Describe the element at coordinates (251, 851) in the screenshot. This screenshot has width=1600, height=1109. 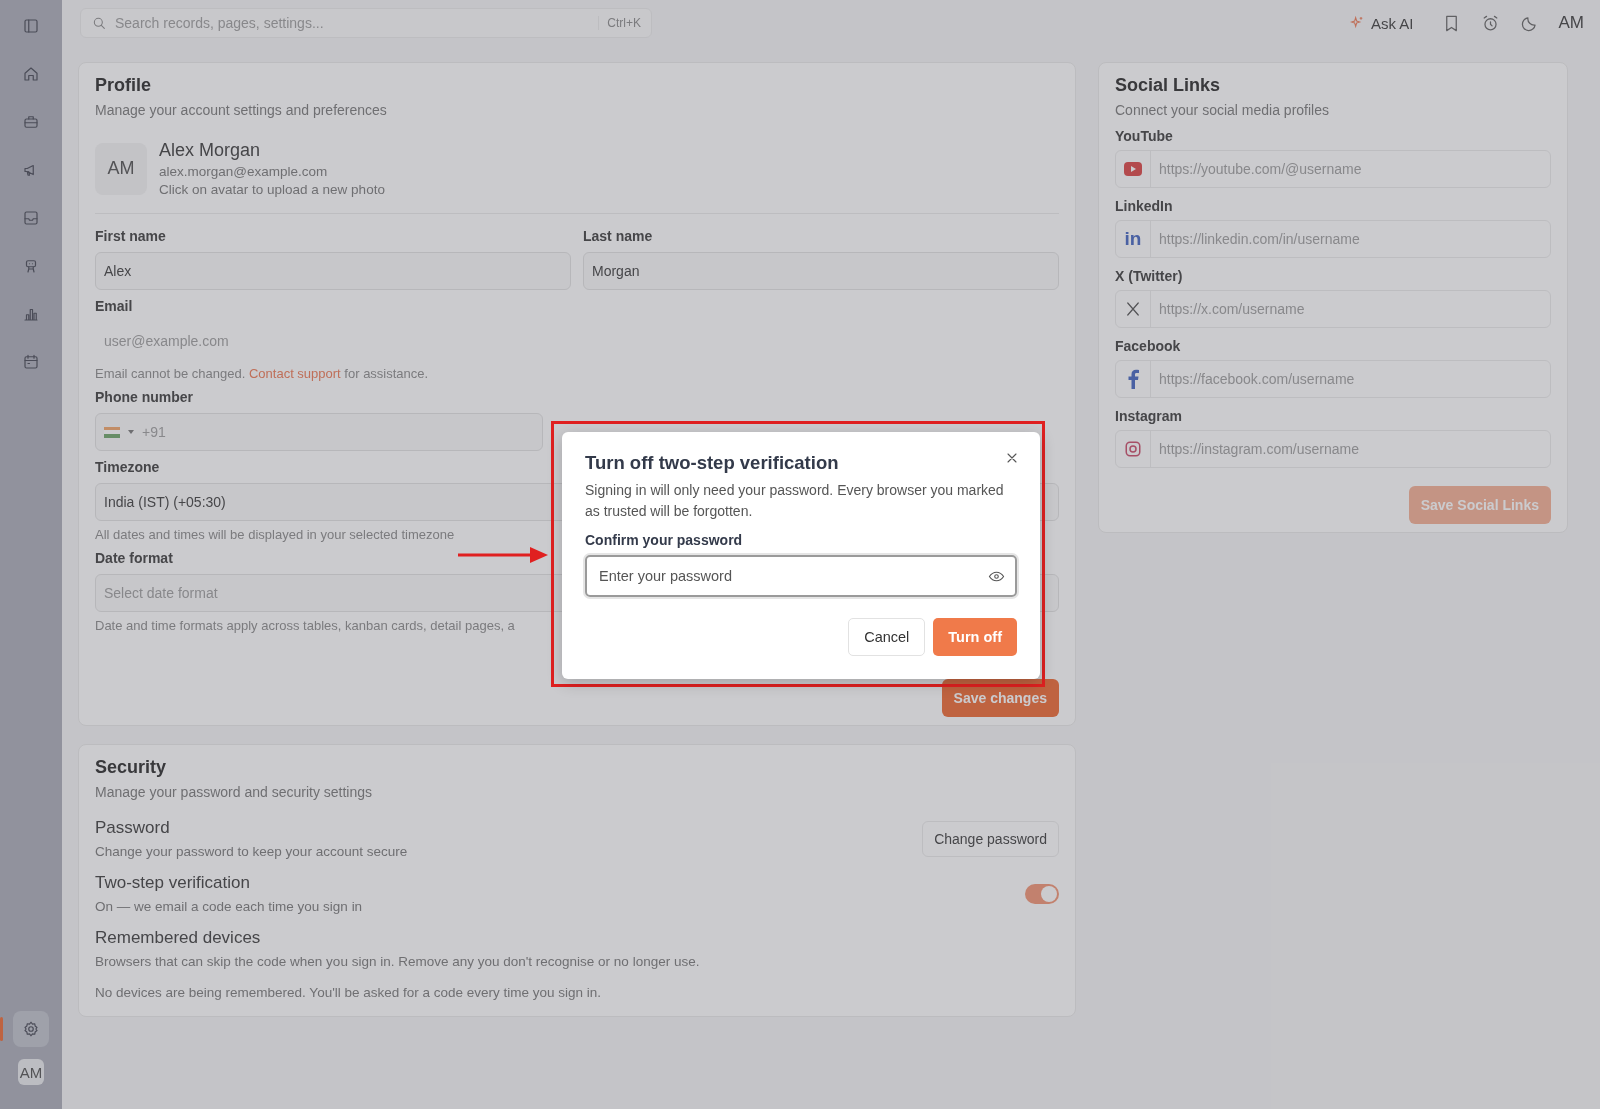
I see `setting-description: Change your password to keep your account secure` at that location.